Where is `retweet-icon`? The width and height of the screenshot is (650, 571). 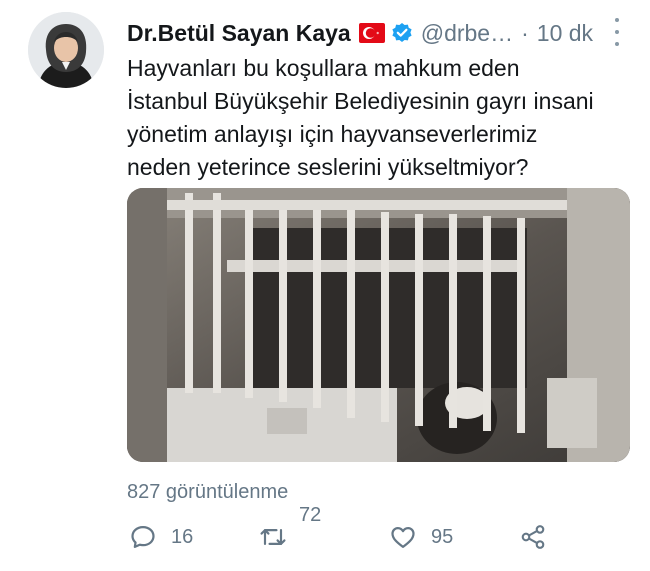
retweet-icon is located at coordinates (273, 537).